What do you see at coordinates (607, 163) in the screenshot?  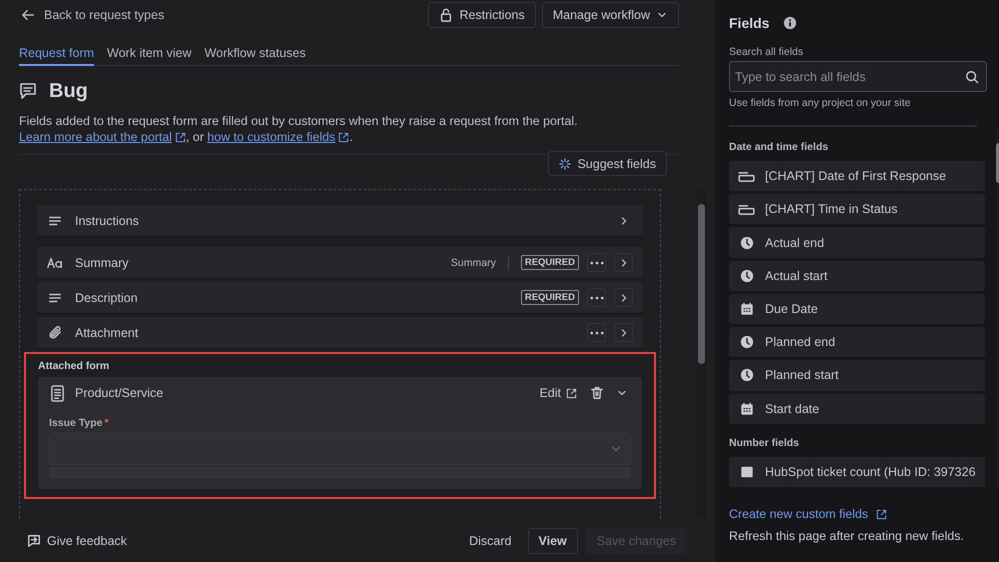 I see `suggest-fields-button: Suggest fields` at bounding box center [607, 163].